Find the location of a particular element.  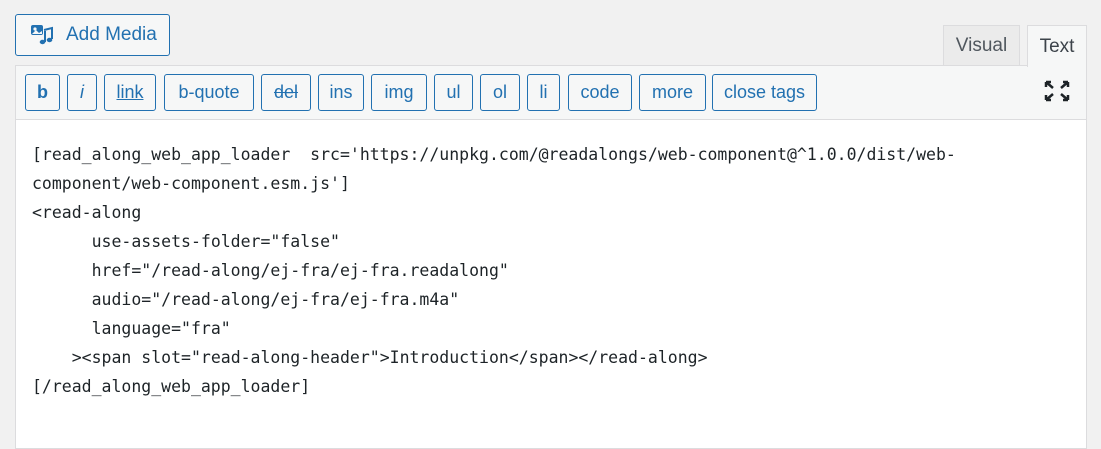

add-media-button: Add Media is located at coordinates (92, 35).